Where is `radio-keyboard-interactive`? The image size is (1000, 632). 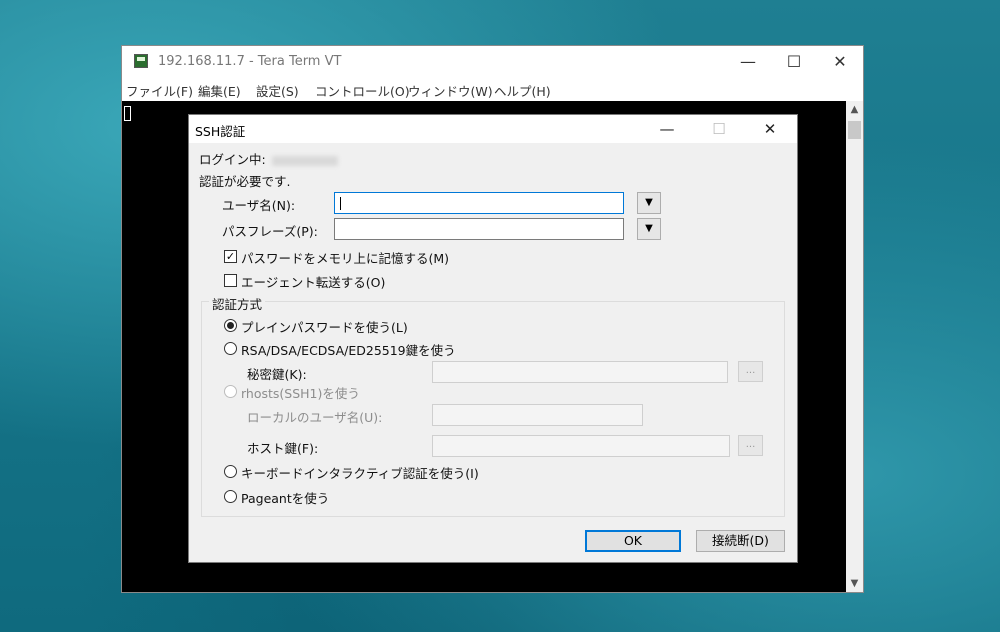 radio-keyboard-interactive is located at coordinates (230, 471).